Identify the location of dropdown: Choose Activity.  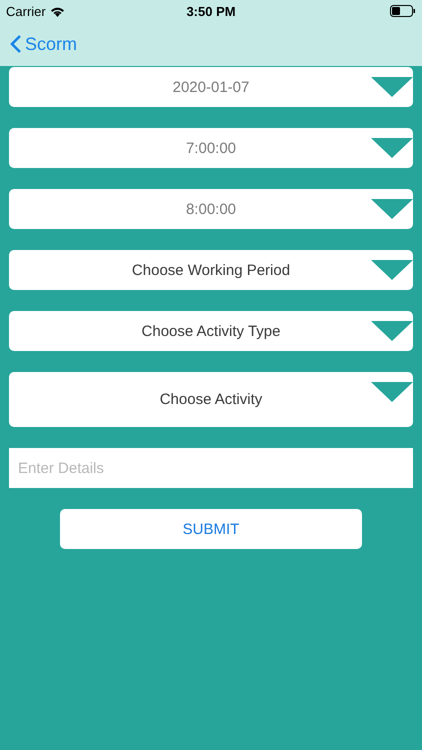
(211, 399).